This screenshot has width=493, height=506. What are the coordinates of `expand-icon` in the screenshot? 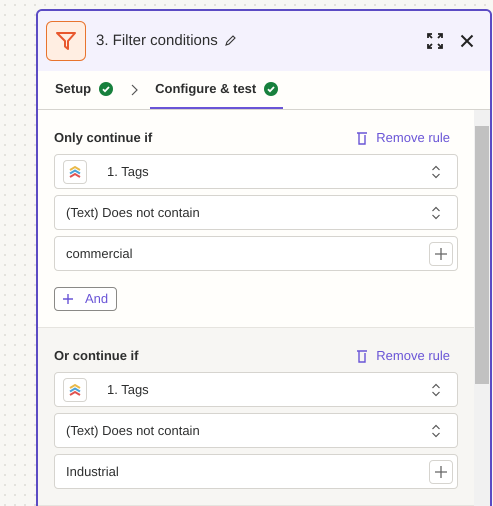 It's located at (435, 41).